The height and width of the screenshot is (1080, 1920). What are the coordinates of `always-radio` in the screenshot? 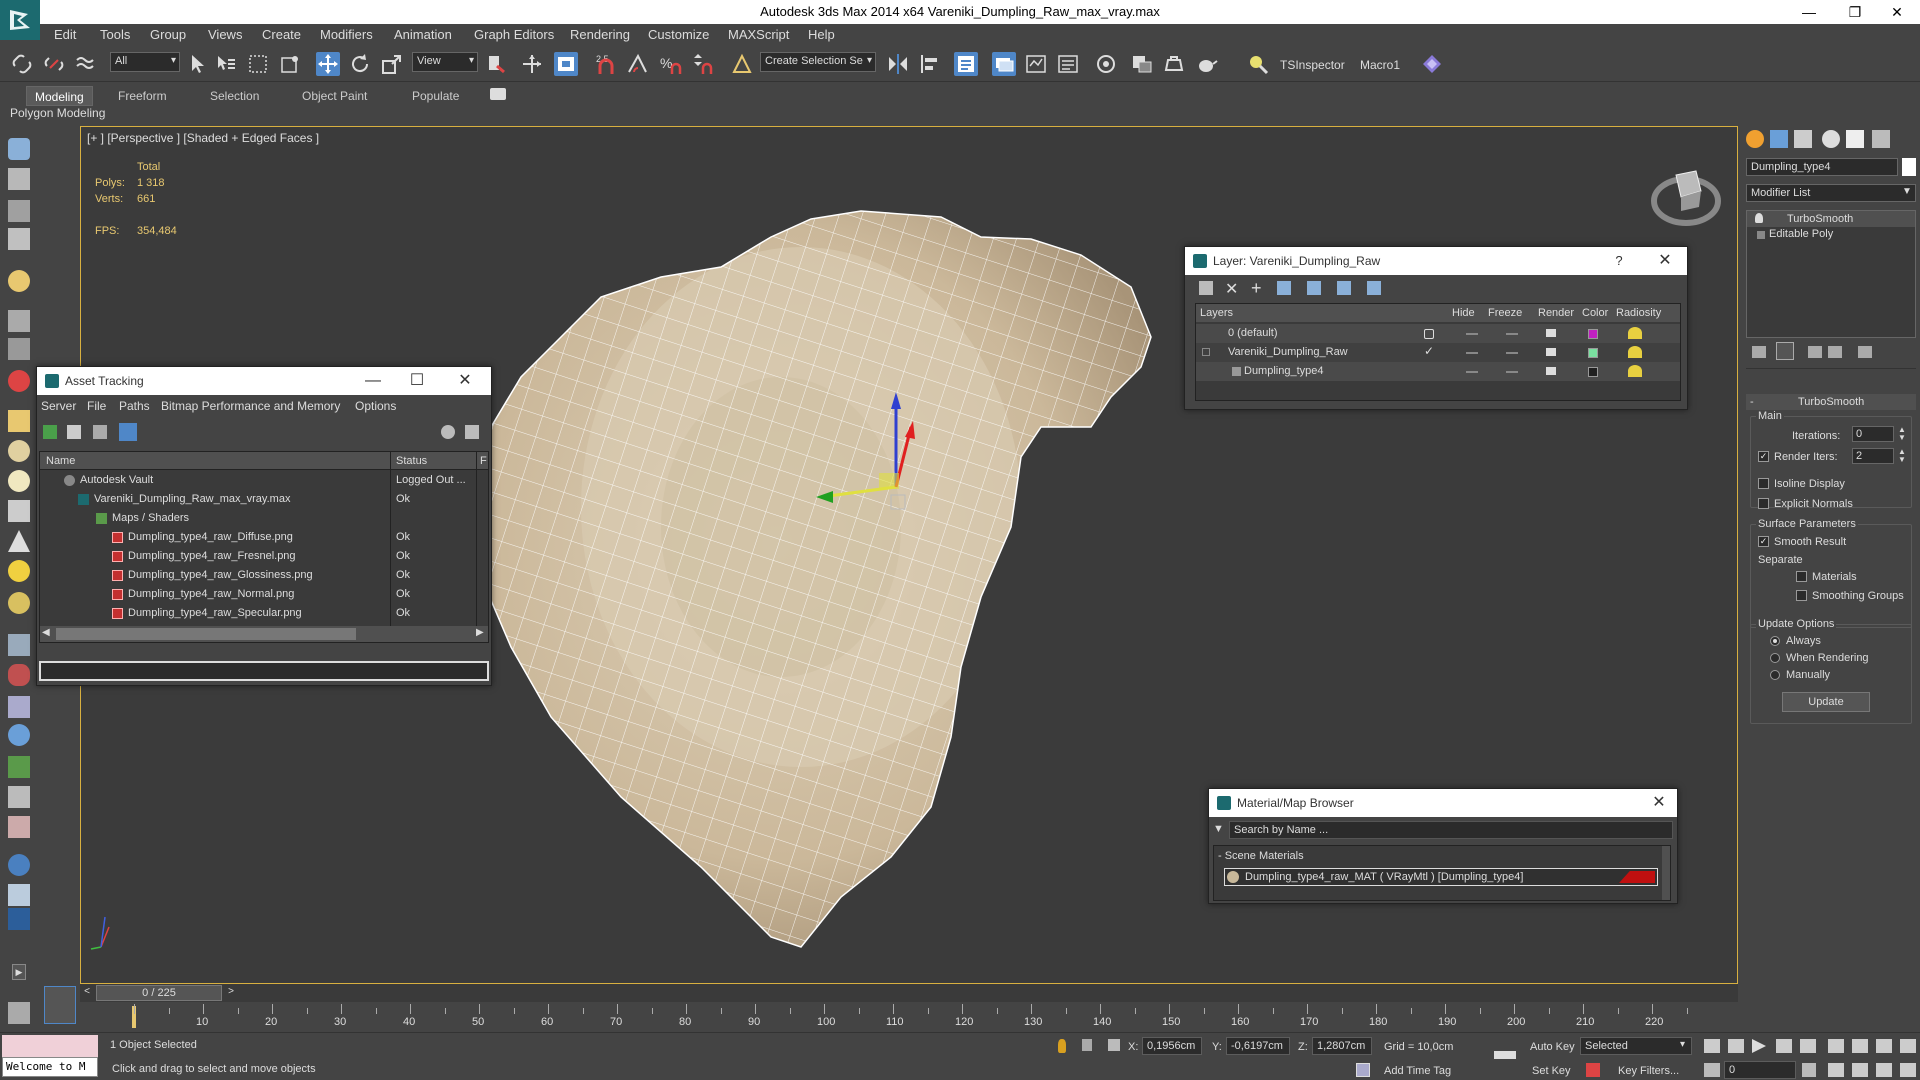 It's located at (1775, 641).